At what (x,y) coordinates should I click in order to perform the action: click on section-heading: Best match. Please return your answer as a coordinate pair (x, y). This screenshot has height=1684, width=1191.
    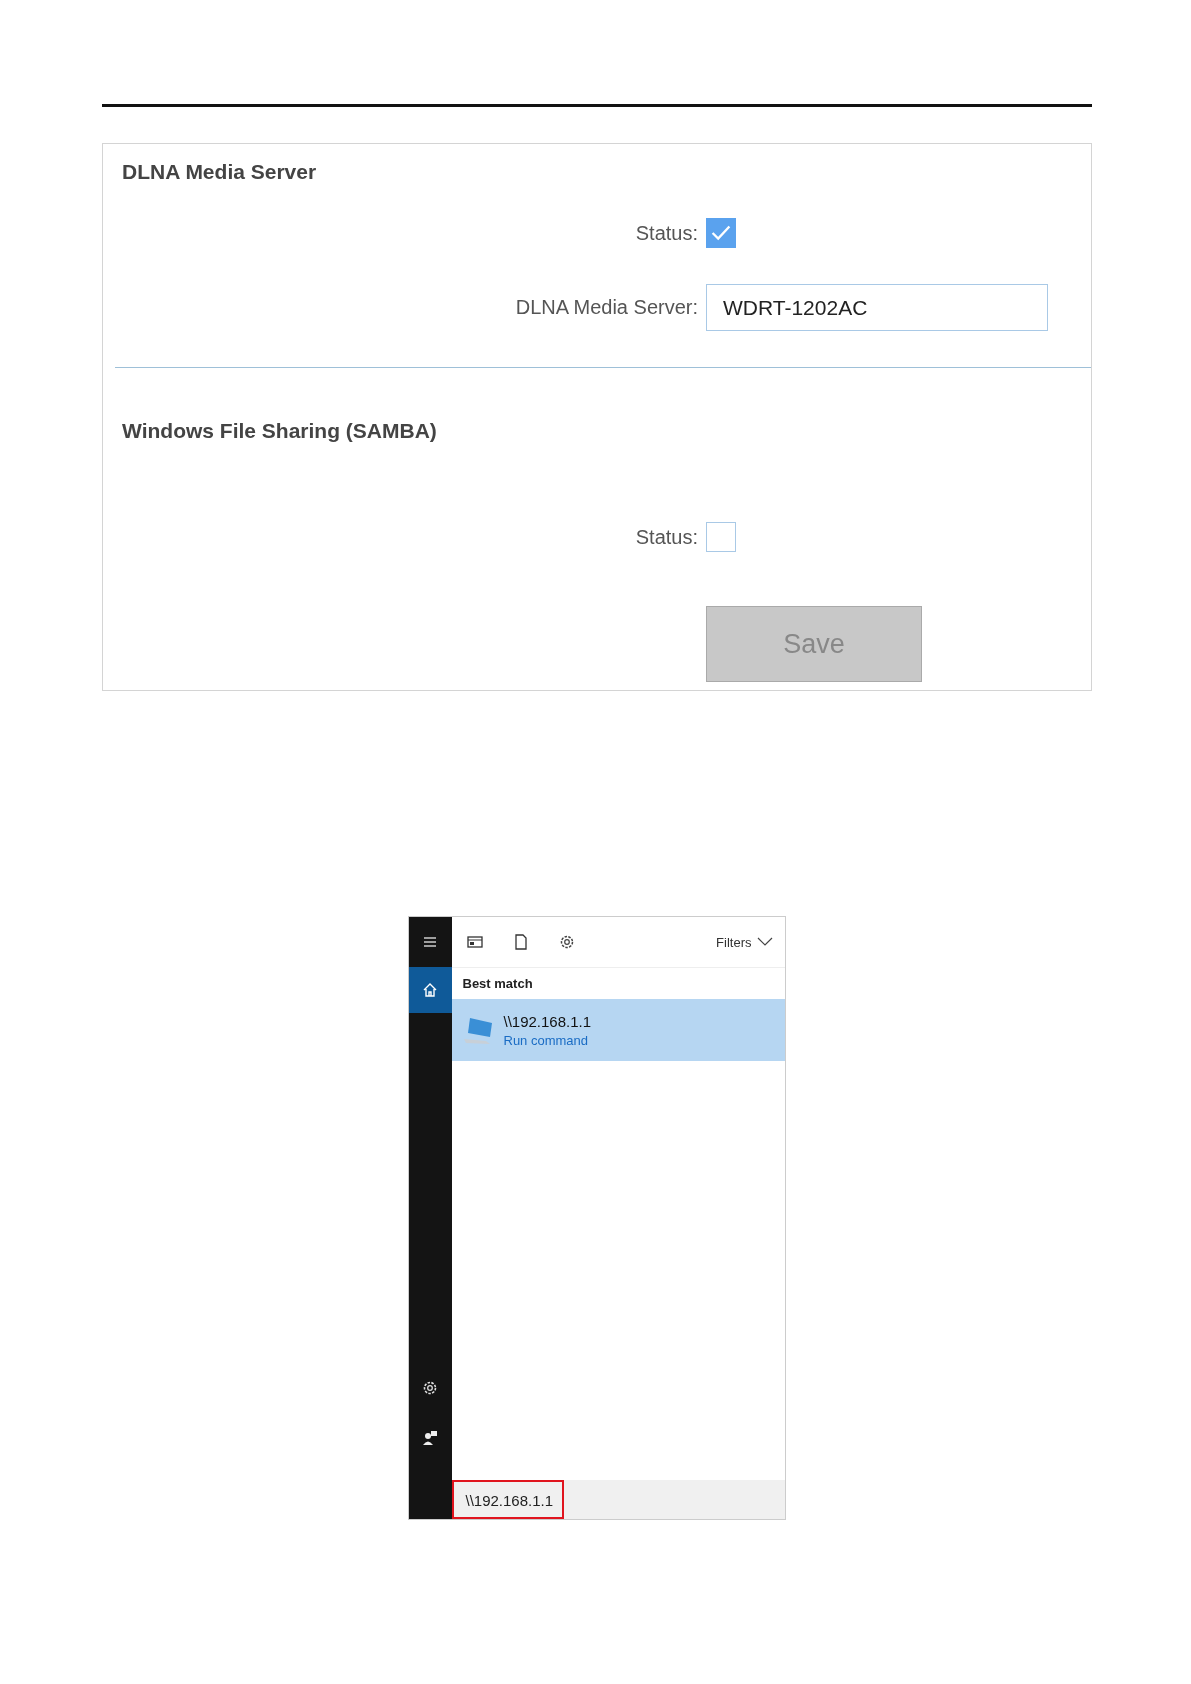
    Looking at the image, I should click on (497, 984).